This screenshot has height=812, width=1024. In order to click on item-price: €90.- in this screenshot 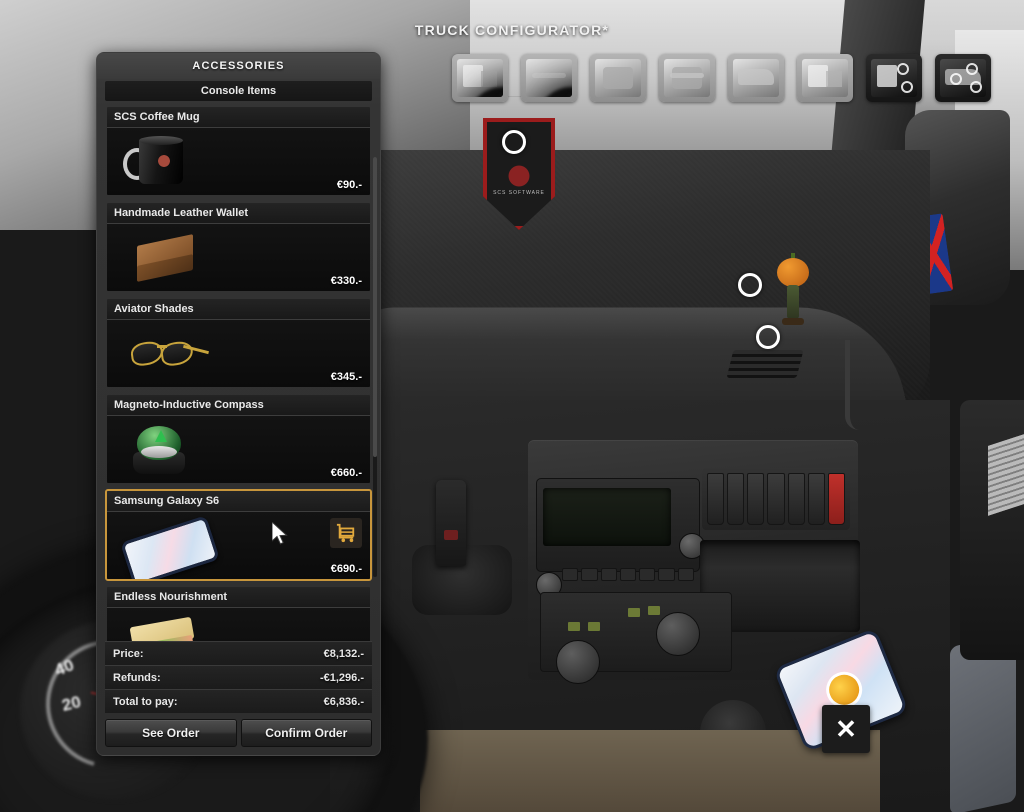, I will do `click(349, 185)`.